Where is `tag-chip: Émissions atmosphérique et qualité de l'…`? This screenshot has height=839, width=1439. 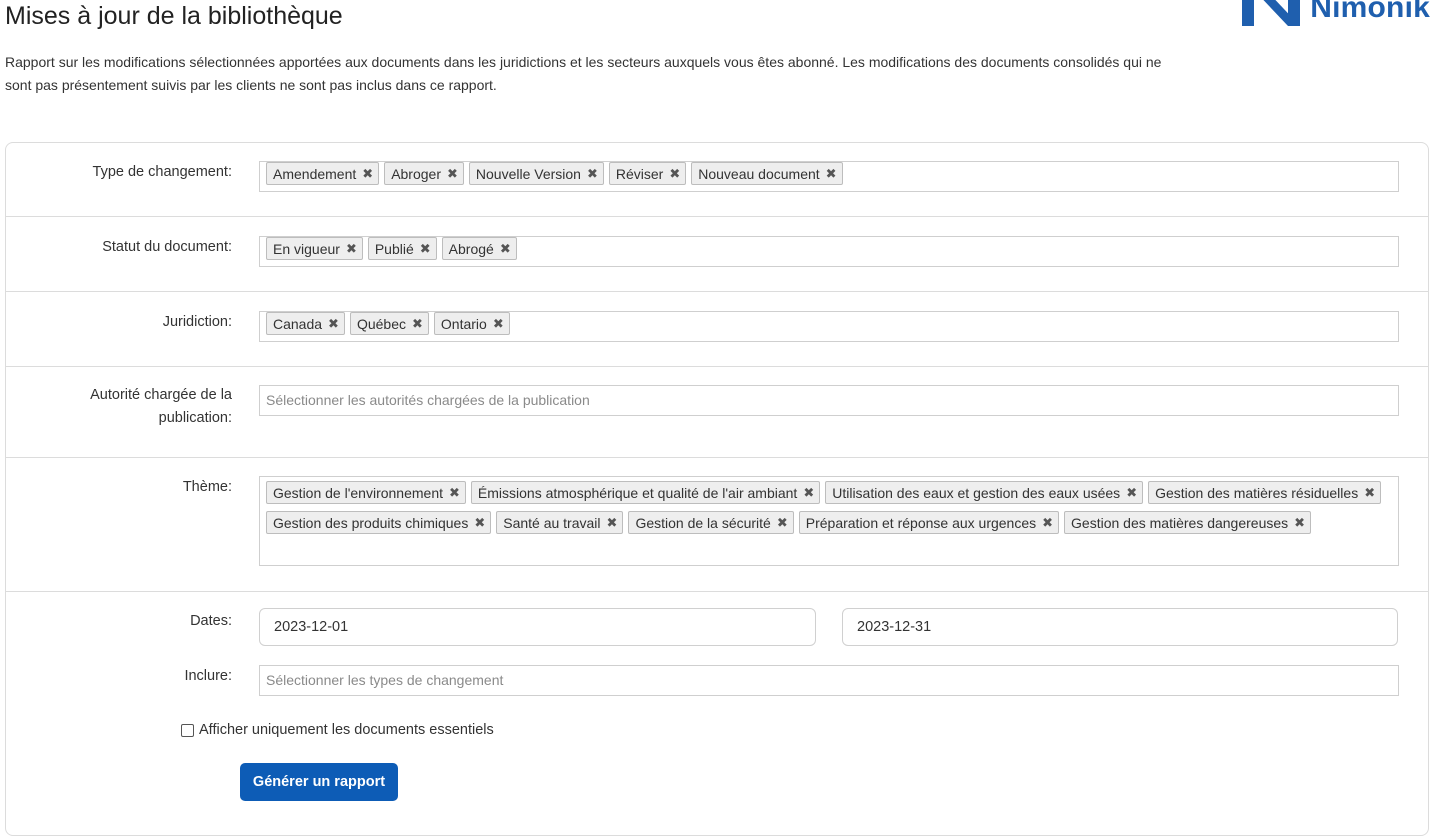 tag-chip: Émissions atmosphérique et qualité de l'… is located at coordinates (645, 492).